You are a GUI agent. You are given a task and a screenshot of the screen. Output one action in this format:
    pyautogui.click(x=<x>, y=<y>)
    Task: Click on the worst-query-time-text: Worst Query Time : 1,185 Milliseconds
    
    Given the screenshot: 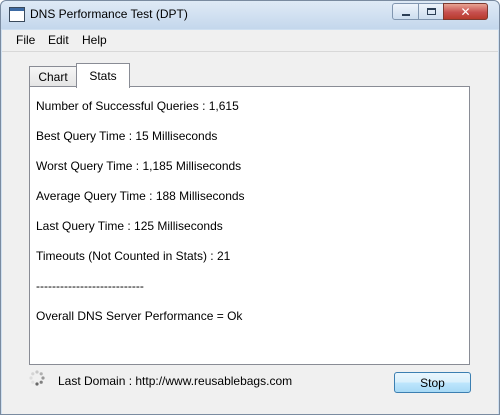 What is the action you would take?
    pyautogui.click(x=139, y=166)
    